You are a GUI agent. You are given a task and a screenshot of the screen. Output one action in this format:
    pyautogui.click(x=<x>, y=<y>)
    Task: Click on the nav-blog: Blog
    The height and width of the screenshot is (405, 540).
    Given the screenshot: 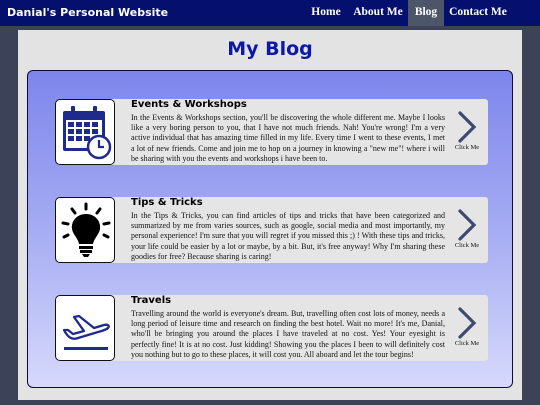 What is the action you would take?
    pyautogui.click(x=426, y=13)
    